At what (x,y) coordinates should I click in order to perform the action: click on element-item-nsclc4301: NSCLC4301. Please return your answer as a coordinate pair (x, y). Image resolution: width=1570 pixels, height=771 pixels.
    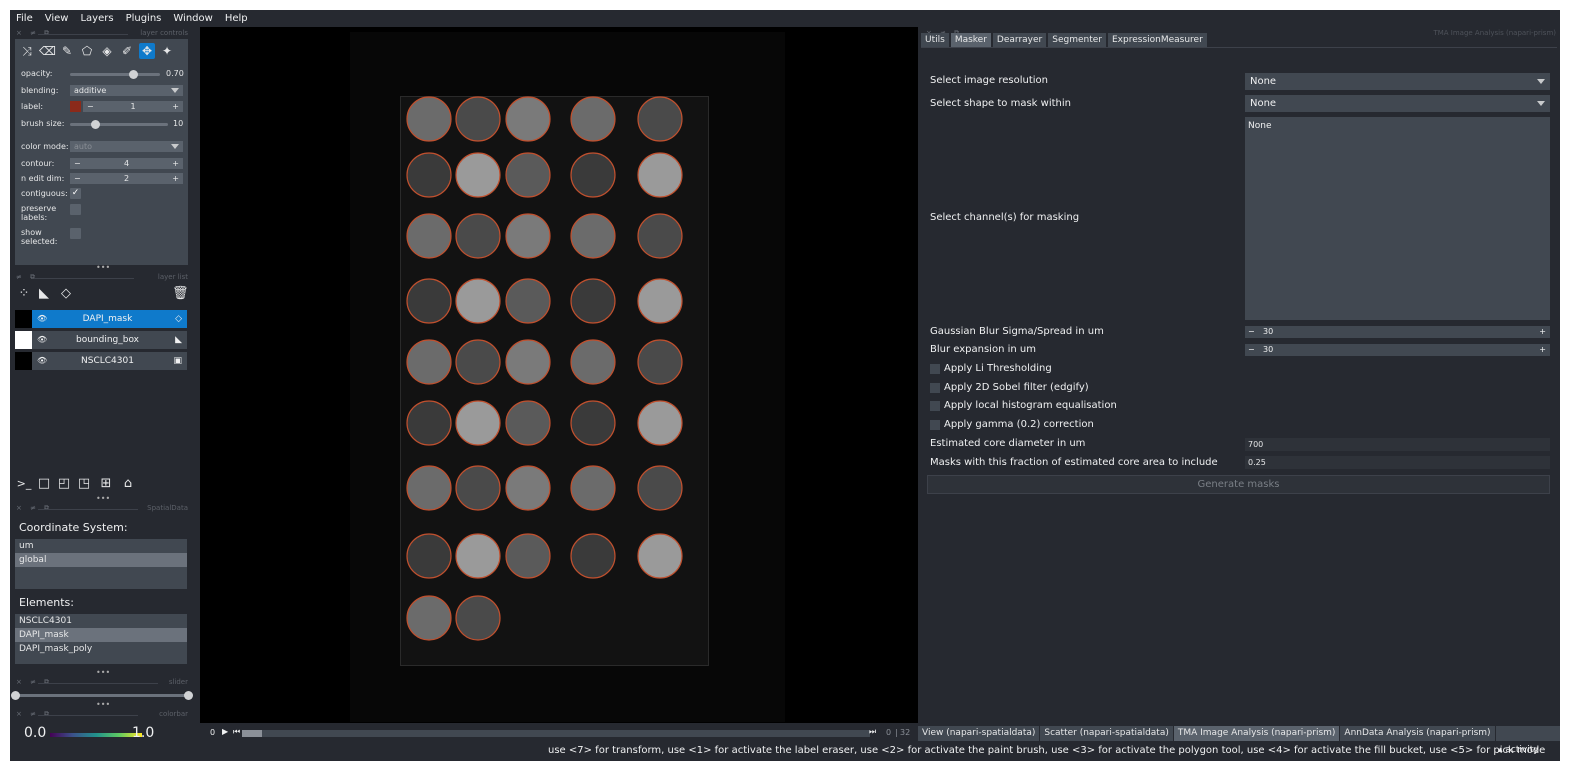
    Looking at the image, I should click on (101, 621).